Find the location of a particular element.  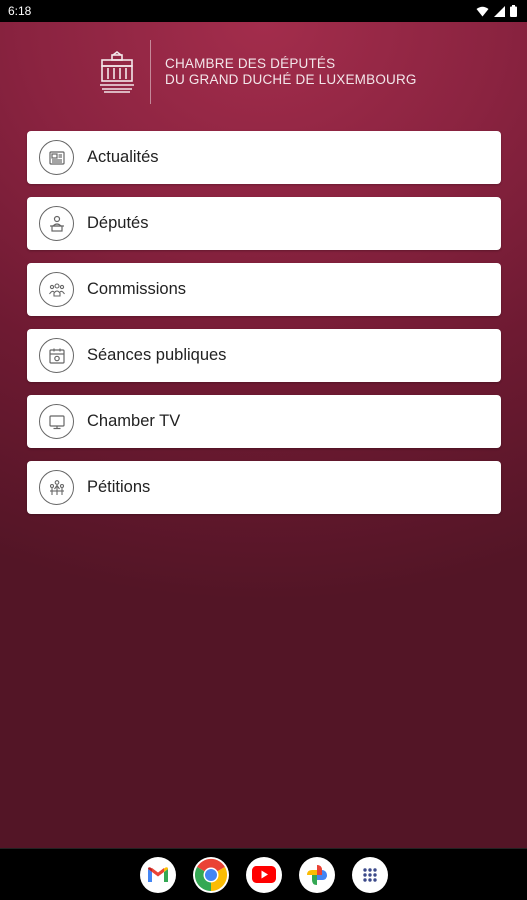

gmail-icon is located at coordinates (157, 874).